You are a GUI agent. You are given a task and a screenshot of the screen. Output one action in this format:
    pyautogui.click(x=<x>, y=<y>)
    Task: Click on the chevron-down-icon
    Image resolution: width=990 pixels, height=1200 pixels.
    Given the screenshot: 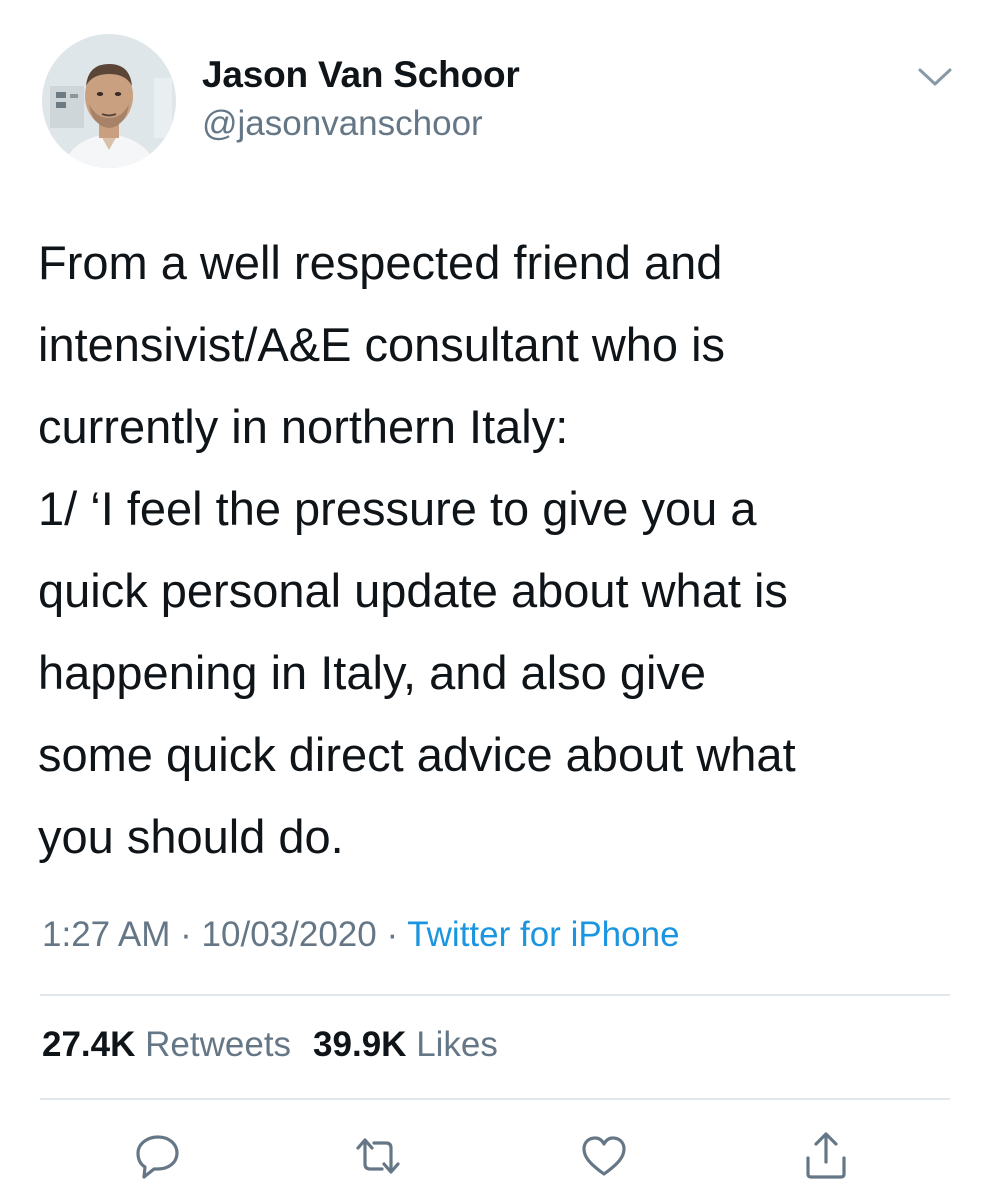 What is the action you would take?
    pyautogui.click(x=935, y=77)
    